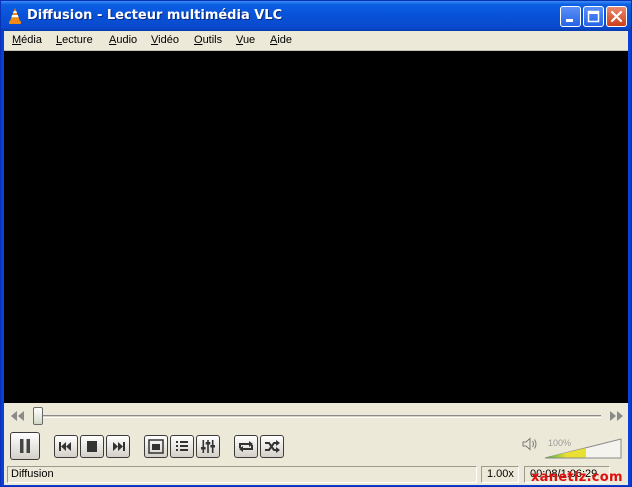 The width and height of the screenshot is (632, 487). I want to click on menu-vue: Vue, so click(245, 40).